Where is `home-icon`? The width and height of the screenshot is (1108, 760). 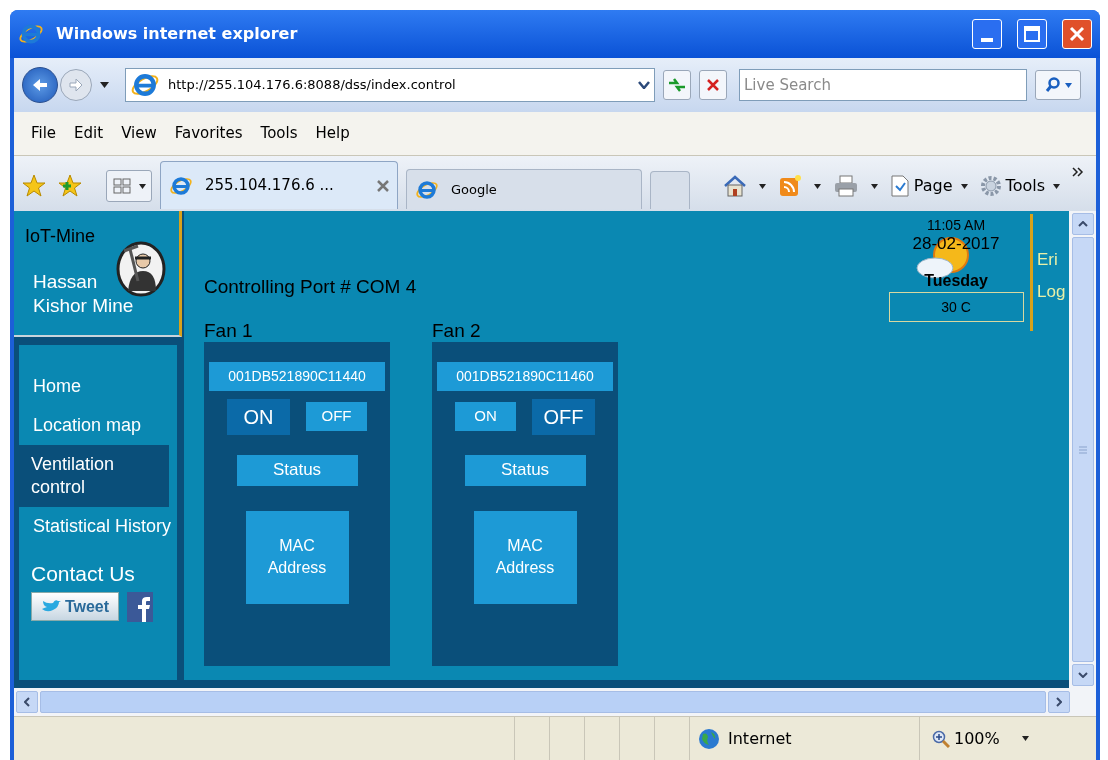
home-icon is located at coordinates (734, 186).